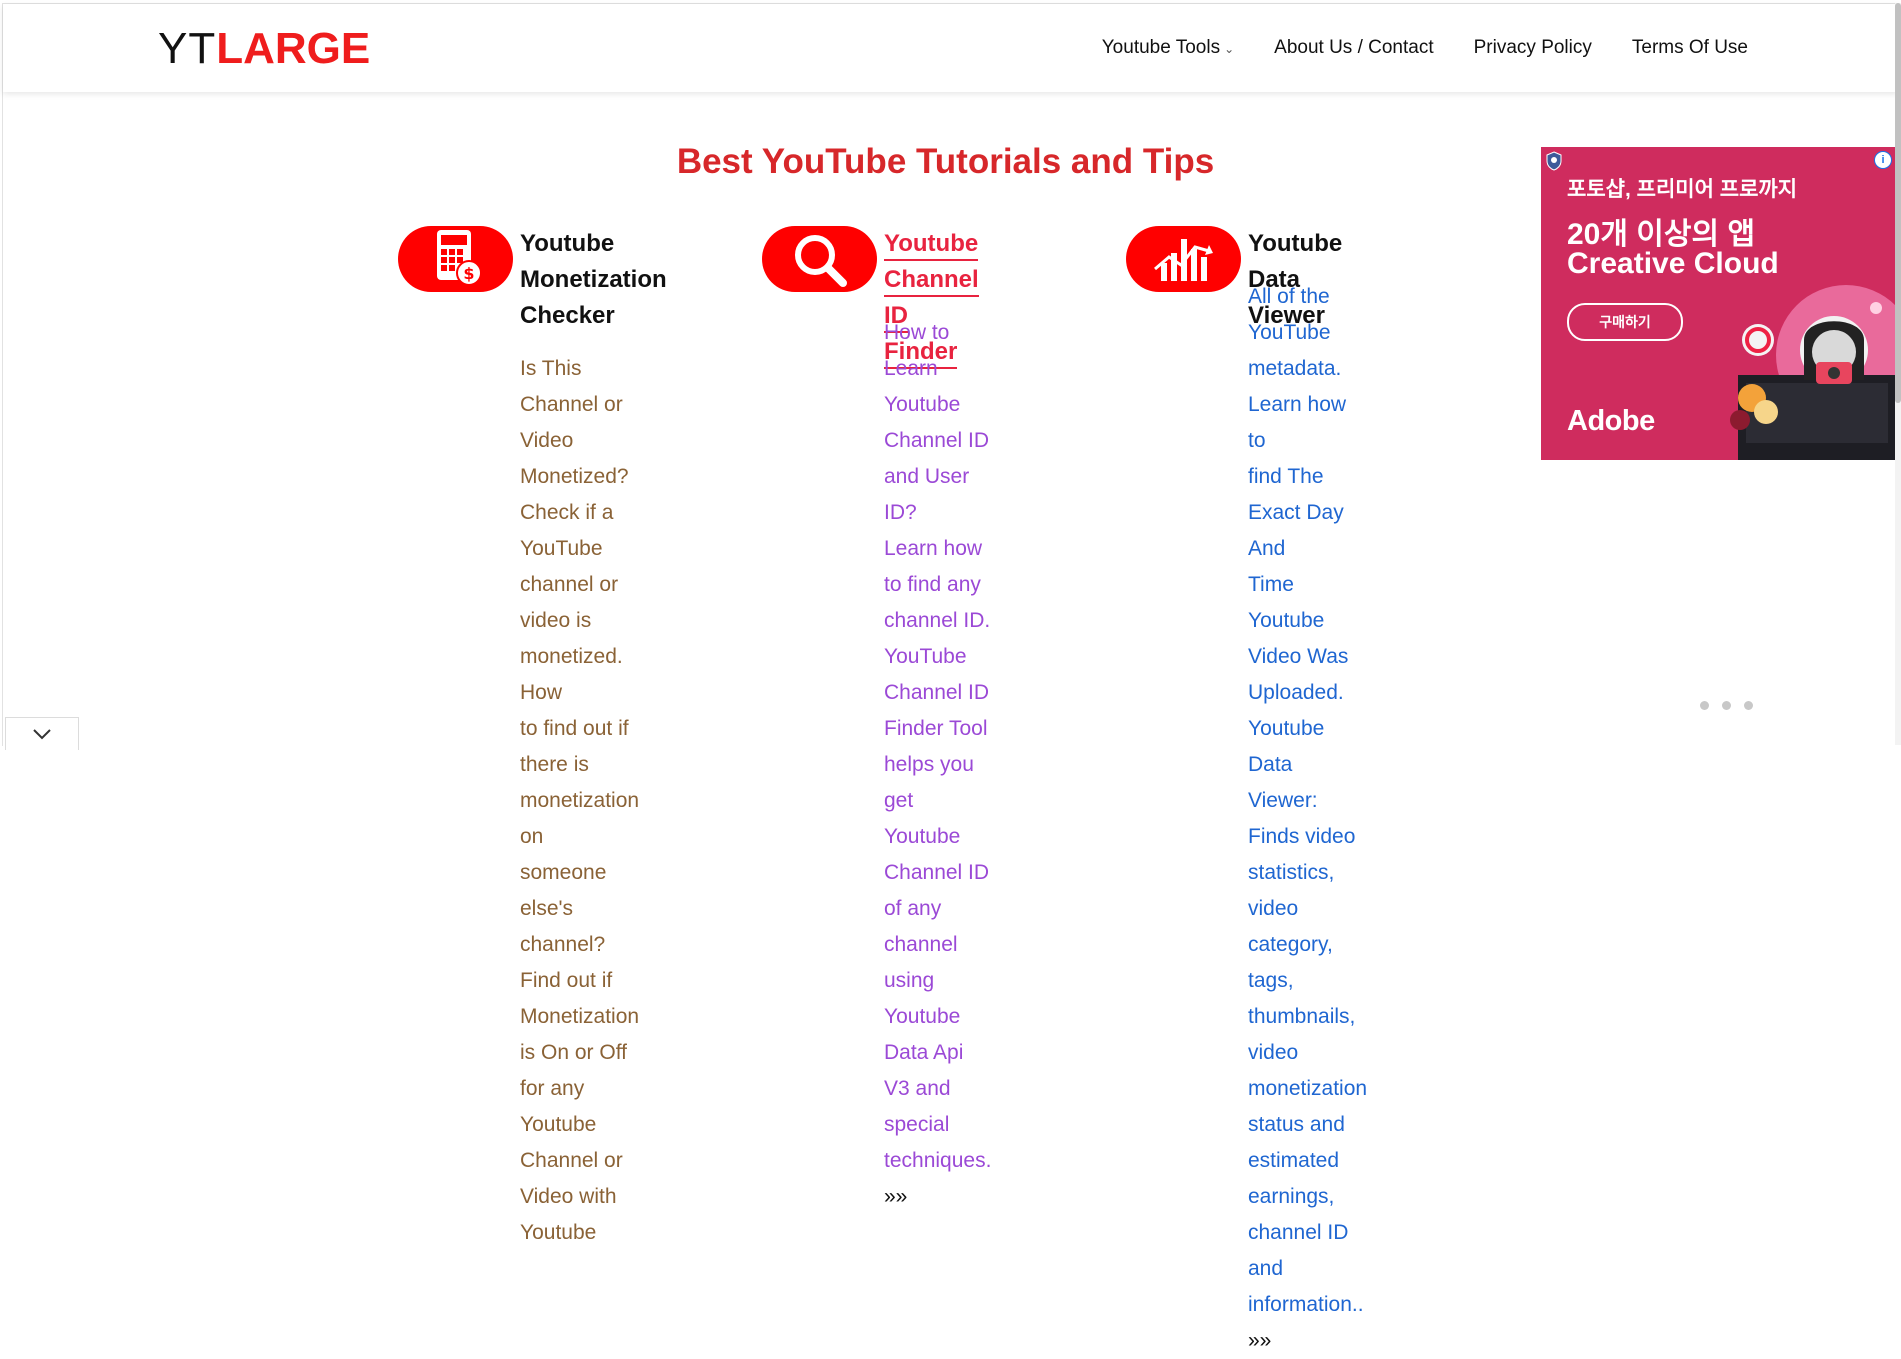 The image size is (1901, 1359). Describe the element at coordinates (937, 710) in the screenshot. I see `desc-line: Channel ID Finder Tool` at that location.